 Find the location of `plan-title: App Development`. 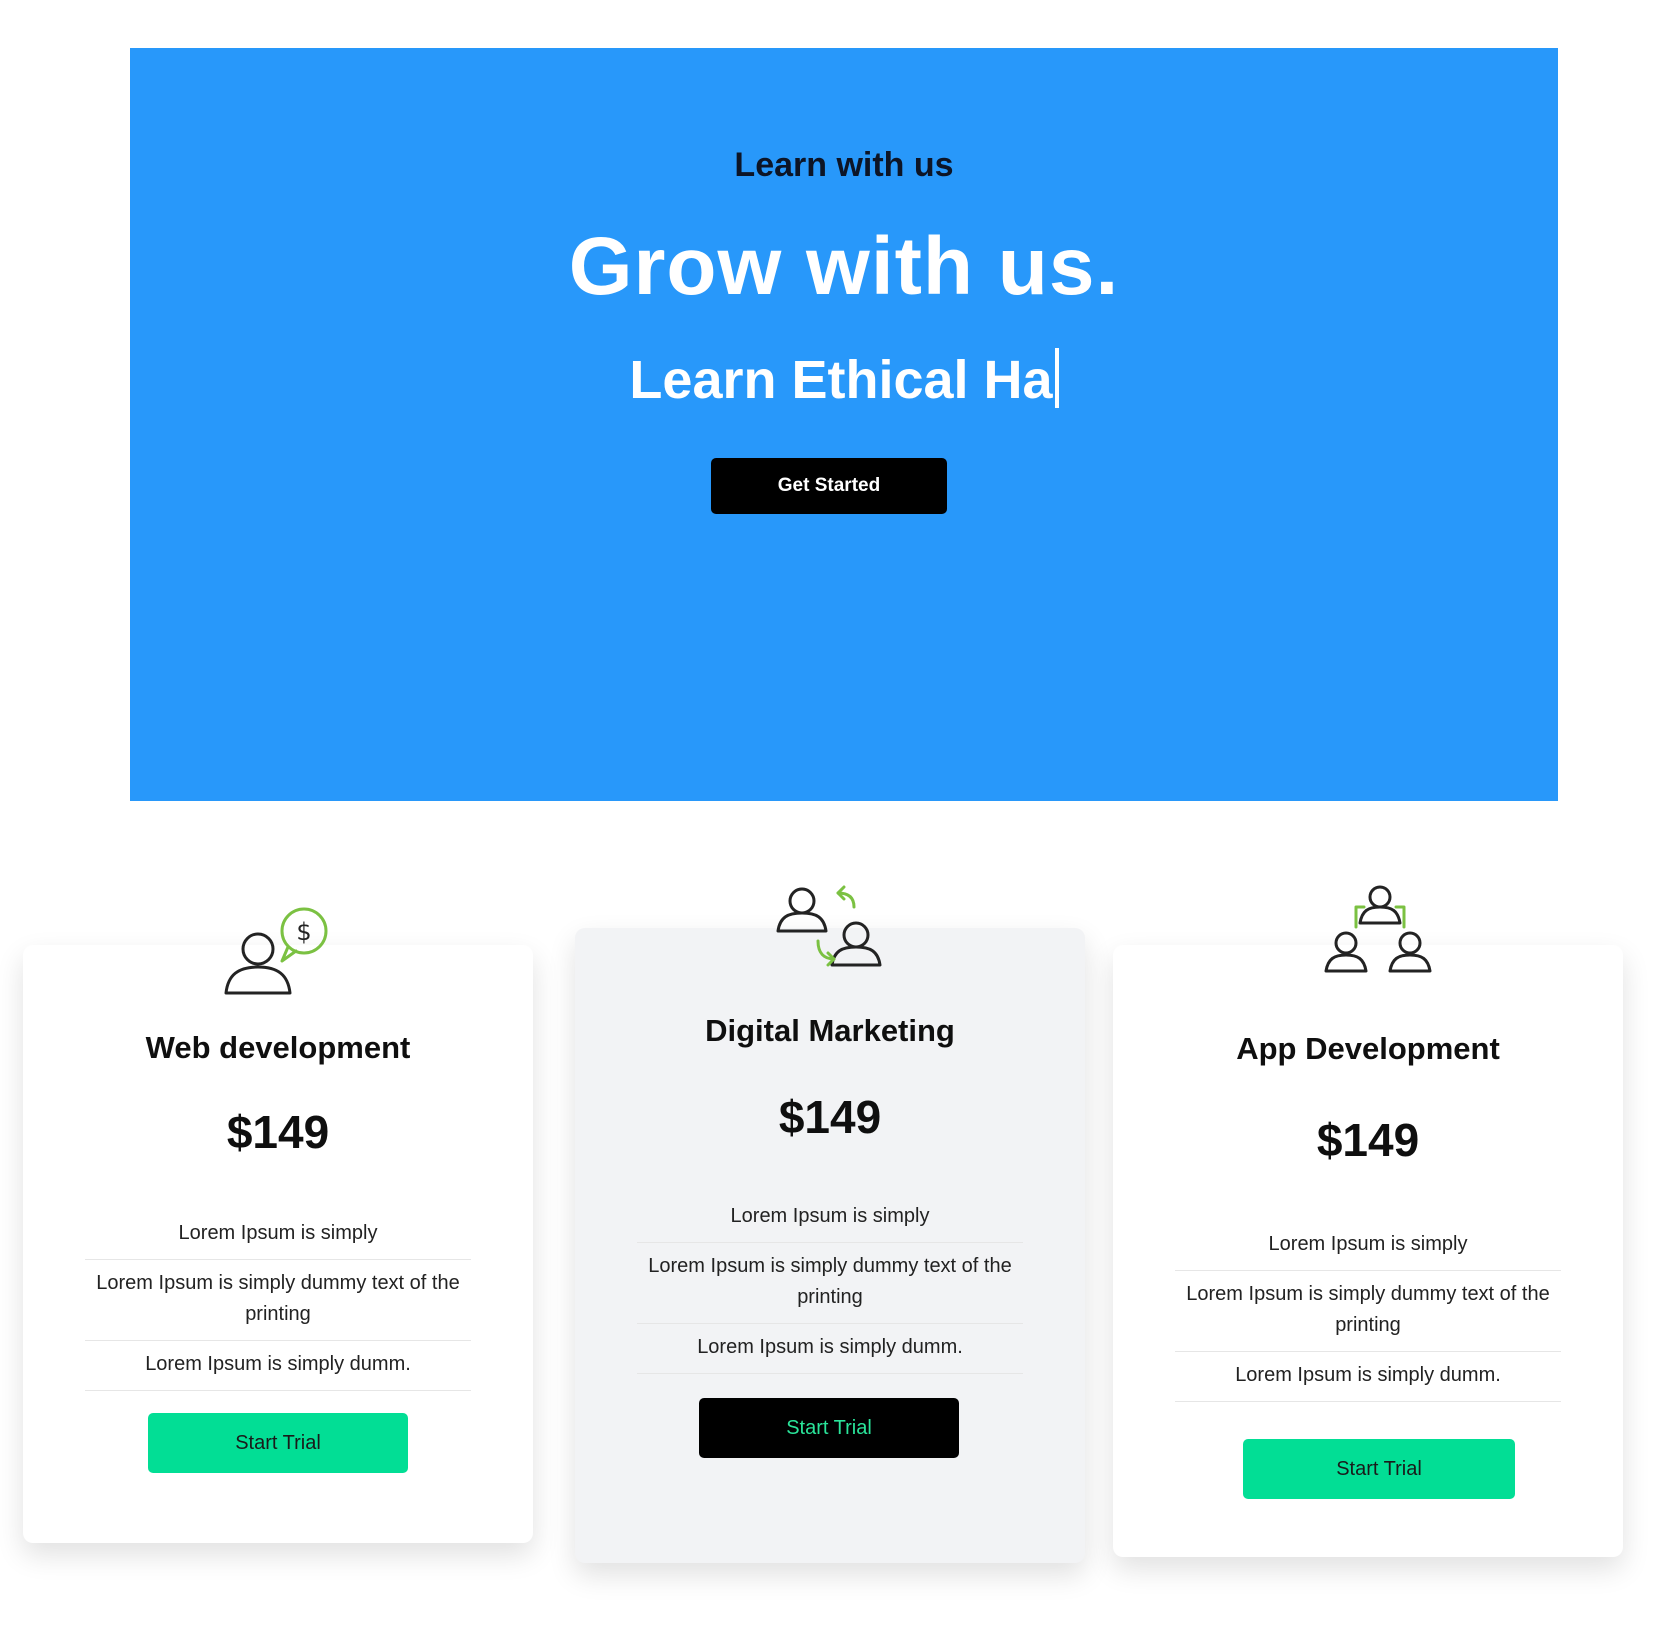

plan-title: App Development is located at coordinates (1368, 1048).